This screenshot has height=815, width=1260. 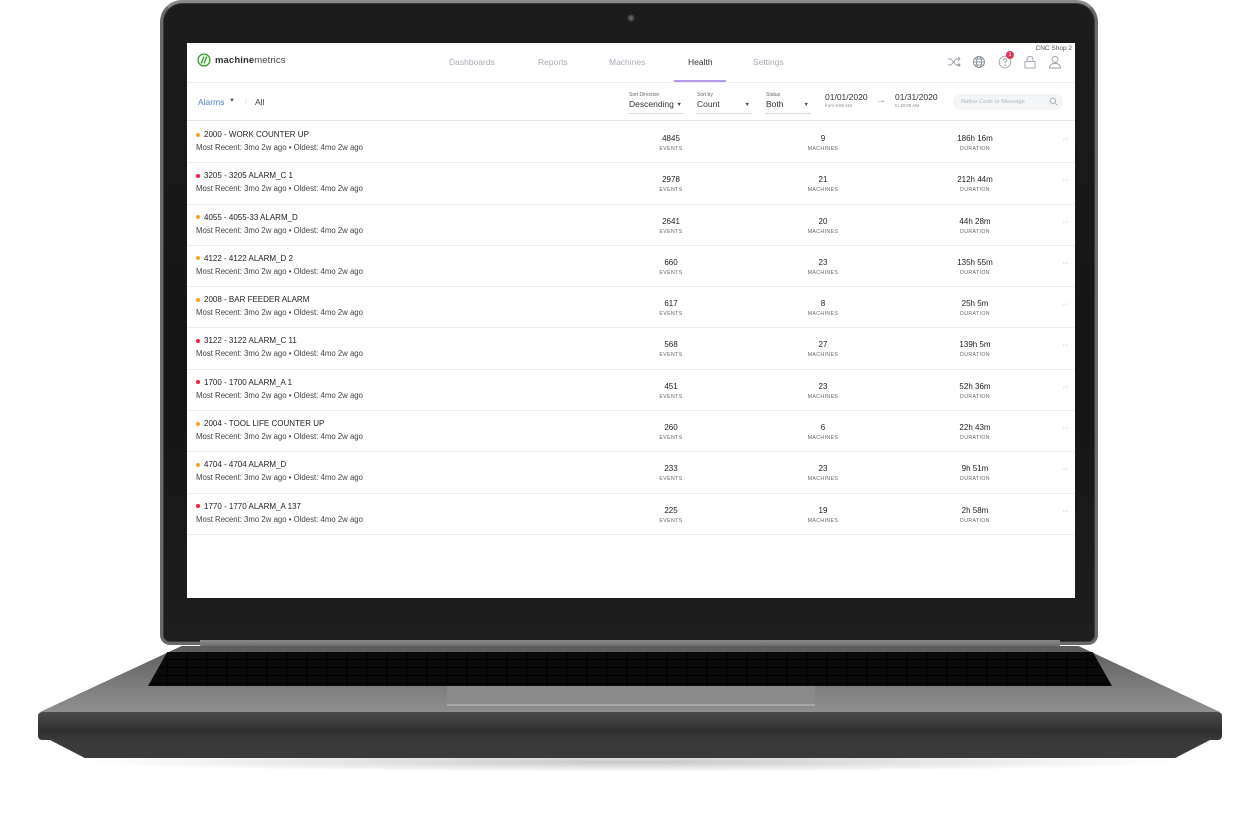 I want to click on alarm-title-text: 1770 - 1770 ALARM_A 137, so click(x=252, y=506).